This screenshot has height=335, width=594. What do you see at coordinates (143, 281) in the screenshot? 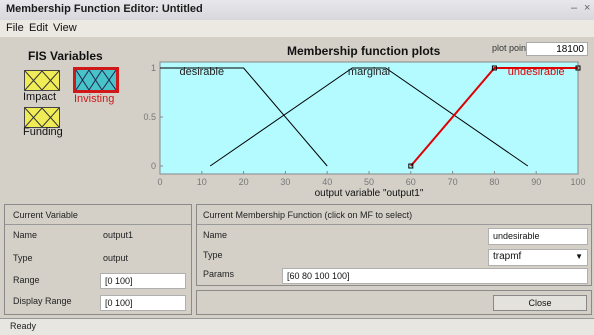
I see `range-input: [0 100]` at bounding box center [143, 281].